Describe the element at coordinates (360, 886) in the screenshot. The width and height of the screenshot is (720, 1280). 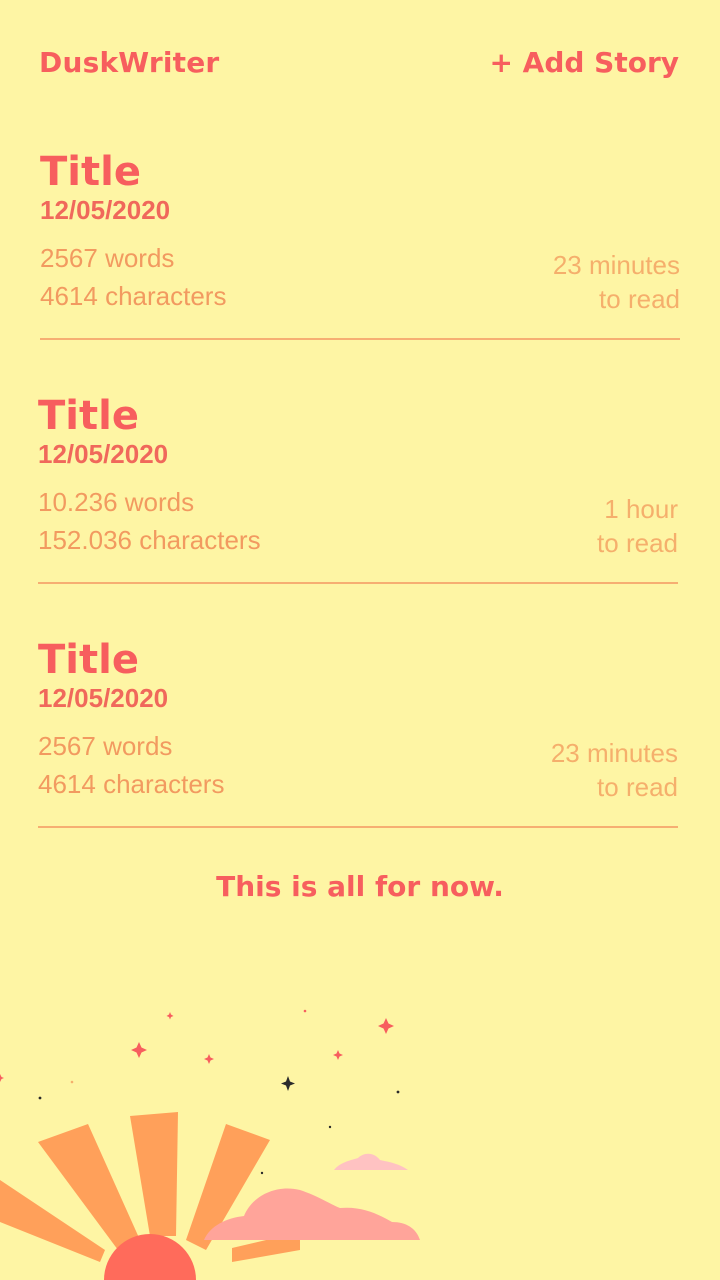
I see `end-of-list-message: This is all for now.` at that location.